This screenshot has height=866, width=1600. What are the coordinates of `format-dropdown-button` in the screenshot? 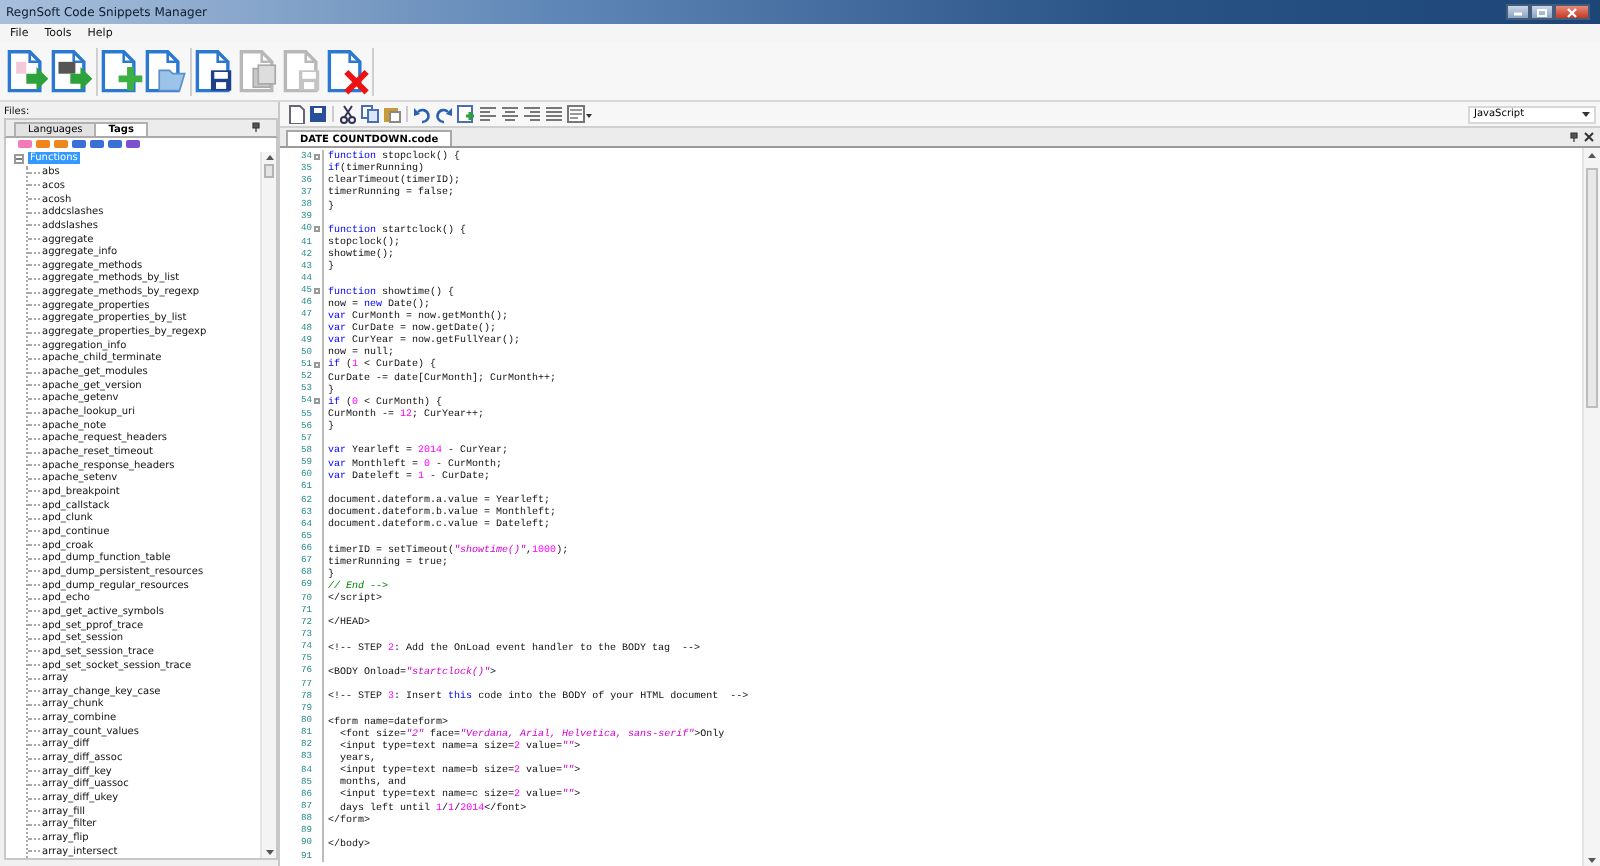 It's located at (580, 114).